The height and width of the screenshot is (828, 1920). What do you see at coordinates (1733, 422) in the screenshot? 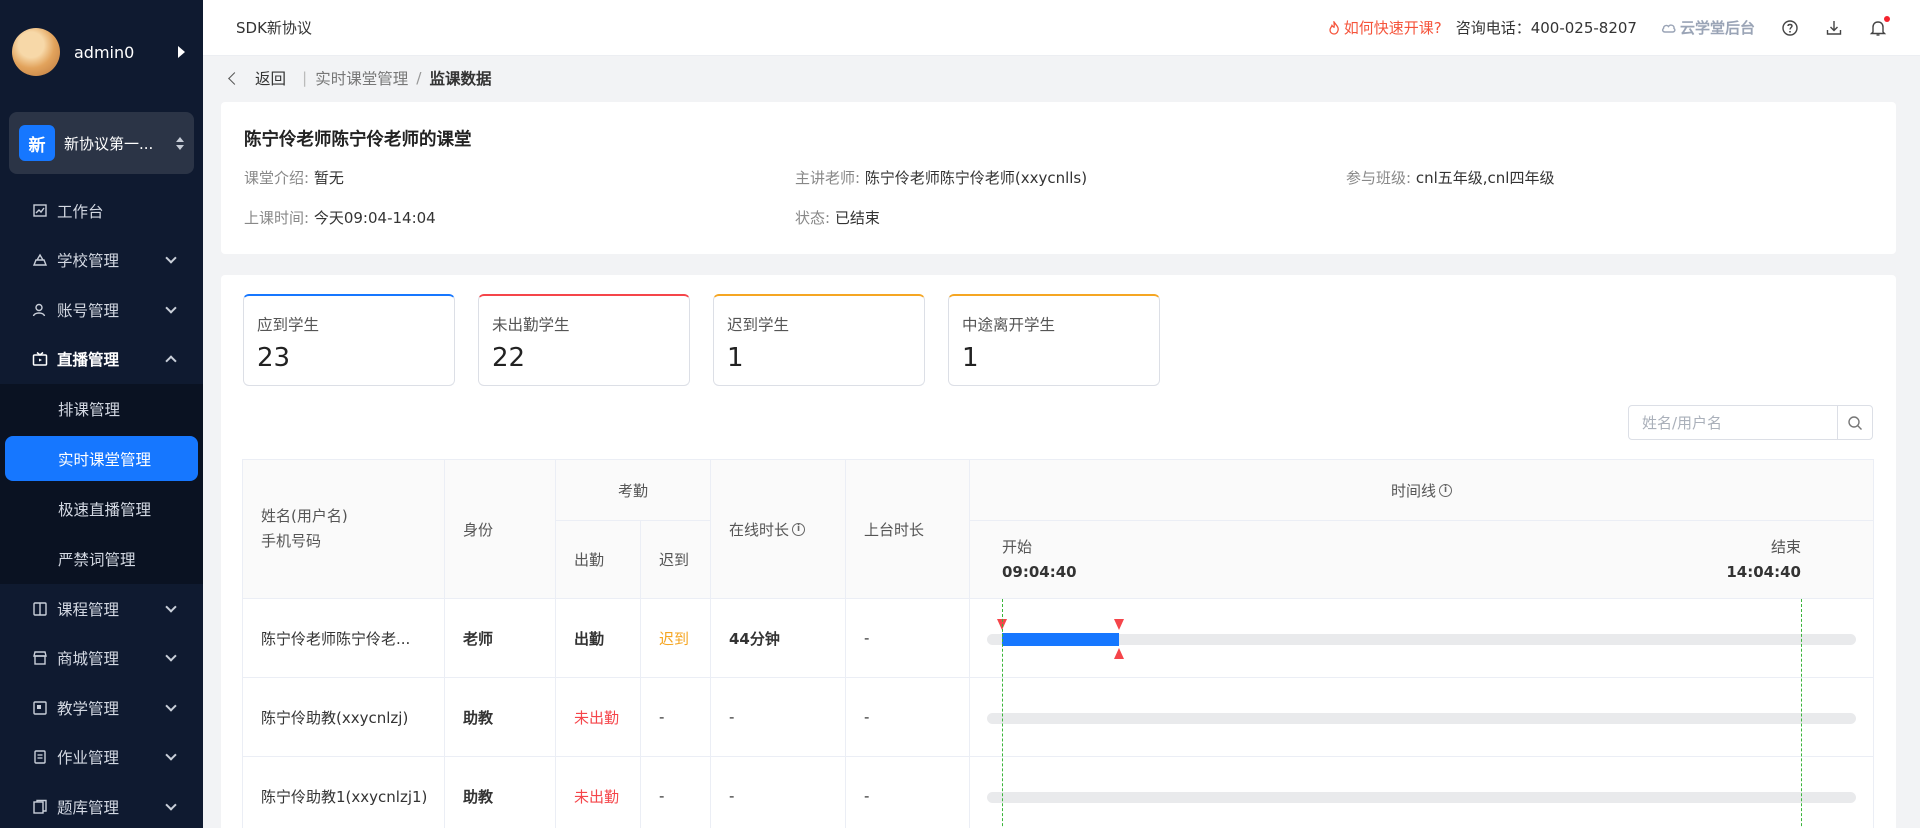
I see `search-input` at bounding box center [1733, 422].